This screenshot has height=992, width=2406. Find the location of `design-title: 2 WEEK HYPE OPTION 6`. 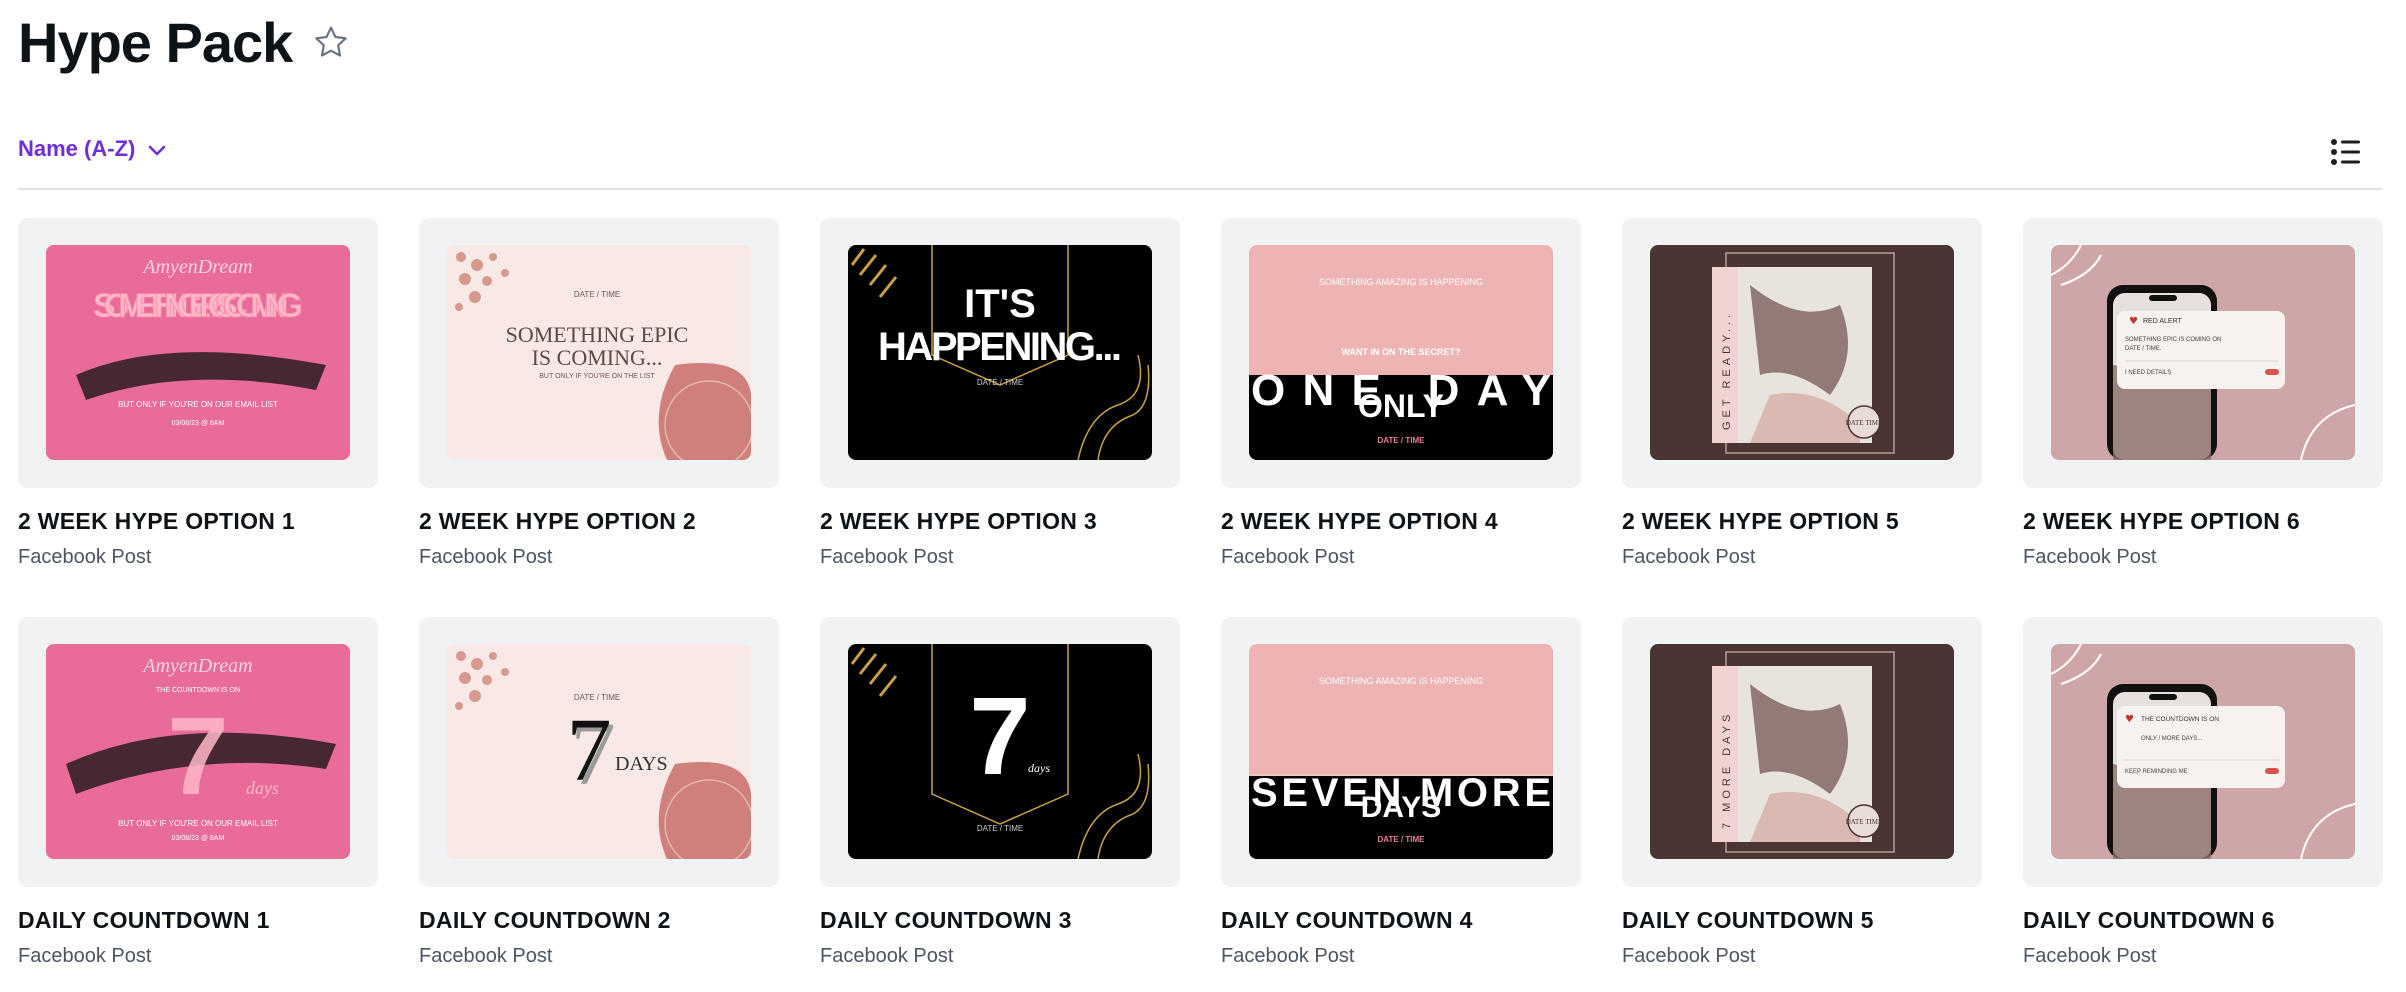

design-title: 2 WEEK HYPE OPTION 6 is located at coordinates (2161, 521).